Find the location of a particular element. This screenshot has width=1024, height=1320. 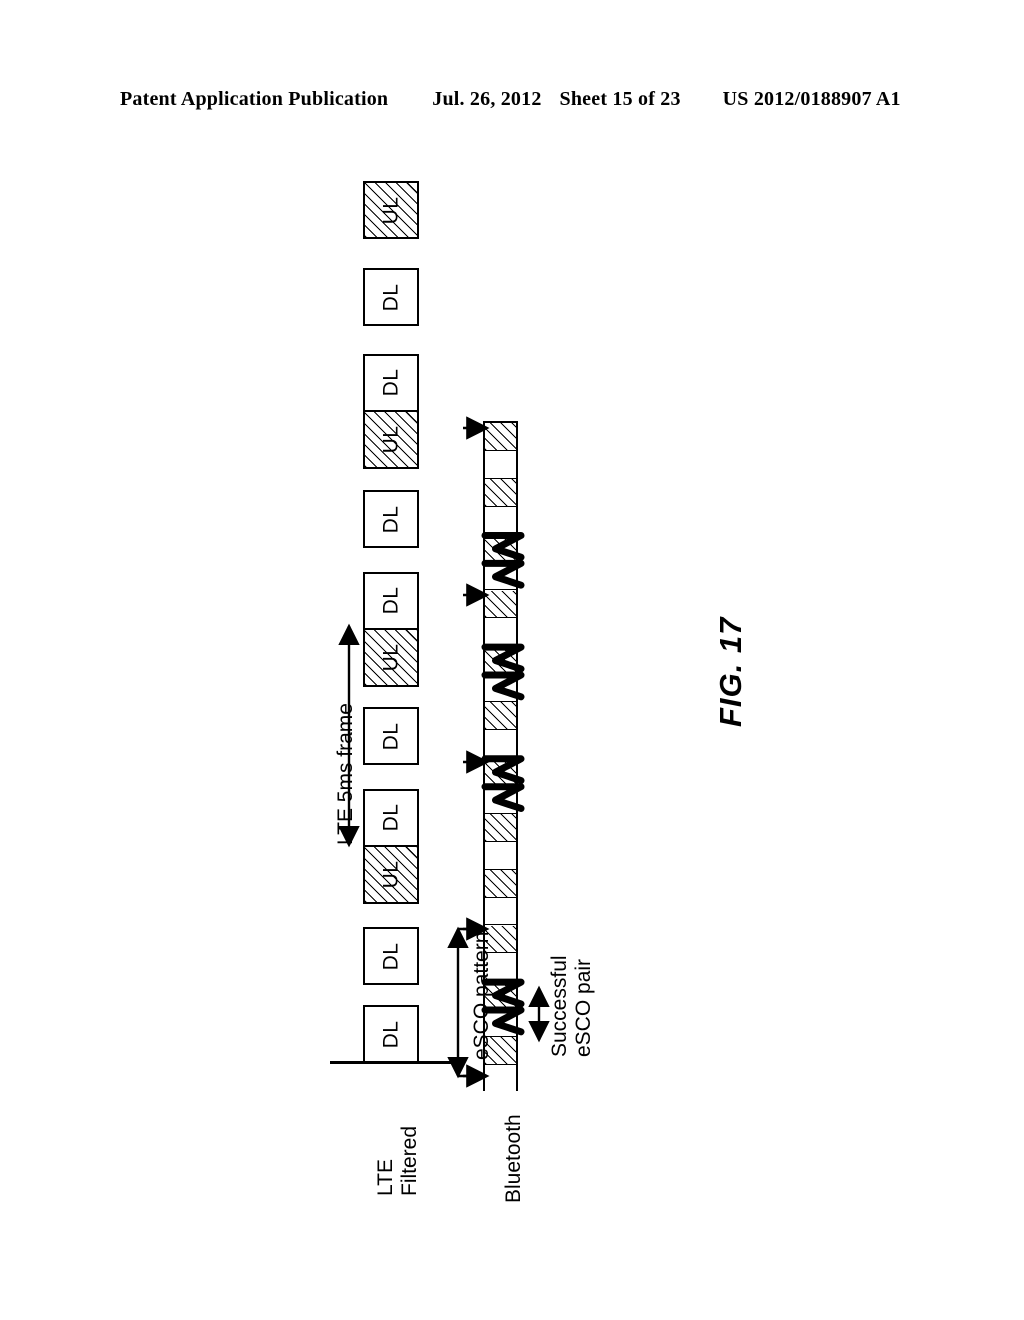

successful-esco-pair-label: Successful eSCO pair is located at coordinates (571, 1006).